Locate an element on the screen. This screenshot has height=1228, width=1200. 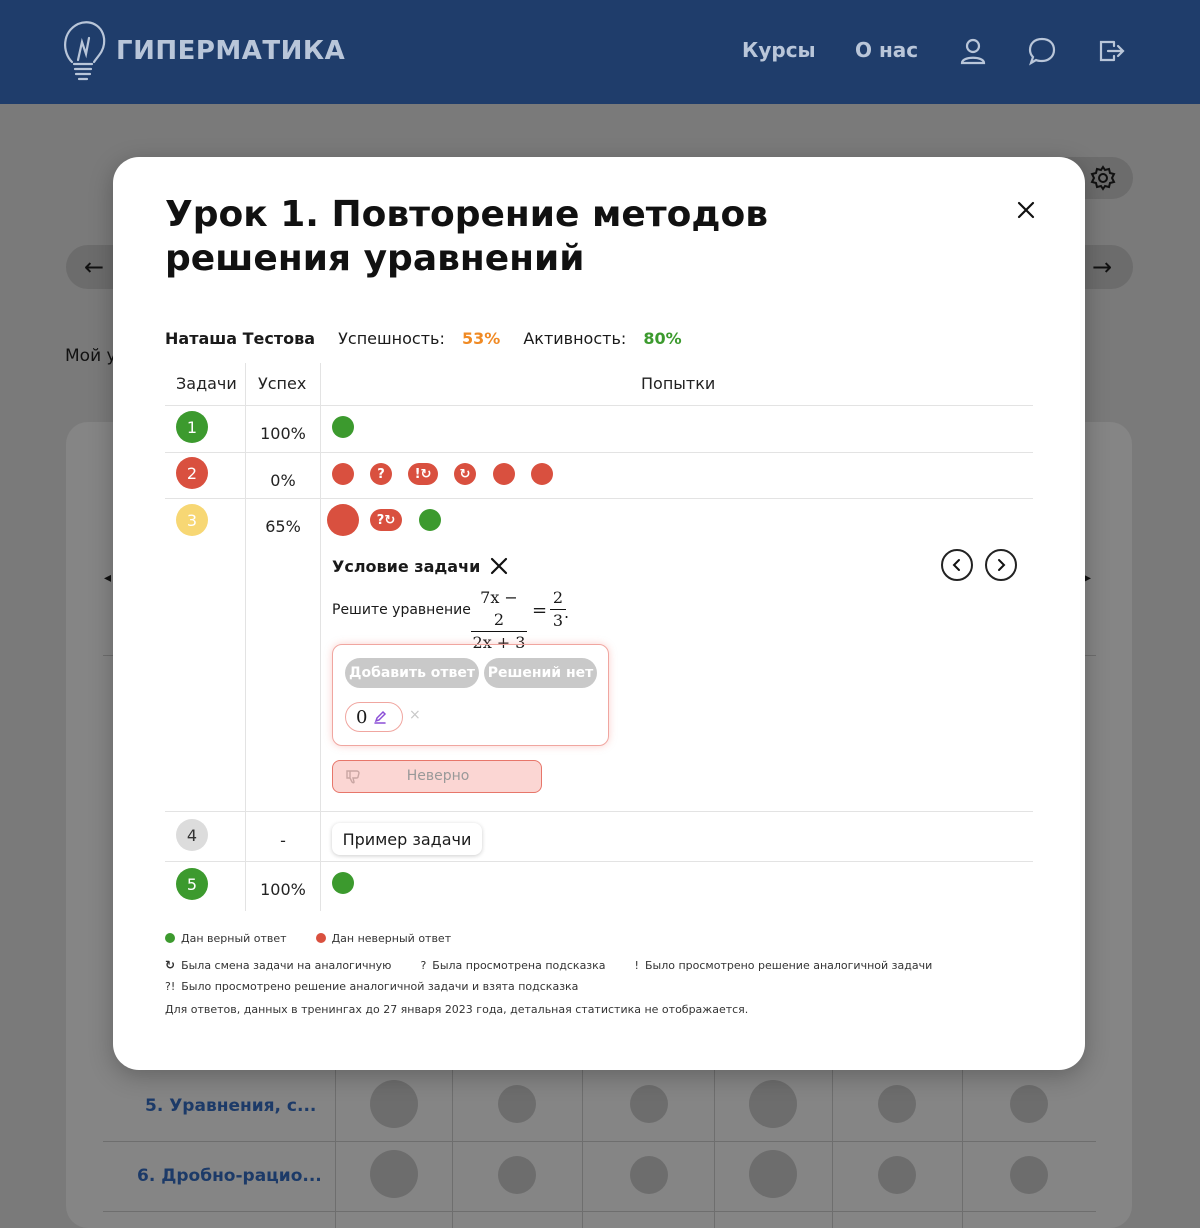
equation-period: . is located at coordinates (567, 612).